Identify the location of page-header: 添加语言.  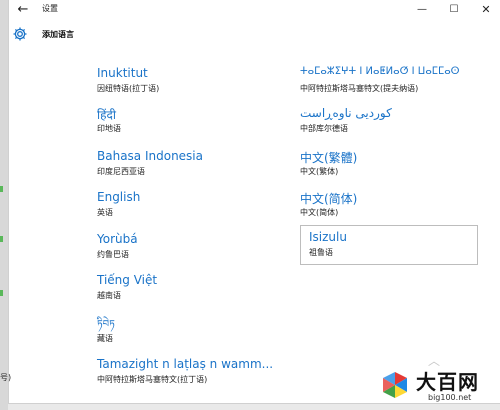
(254, 34).